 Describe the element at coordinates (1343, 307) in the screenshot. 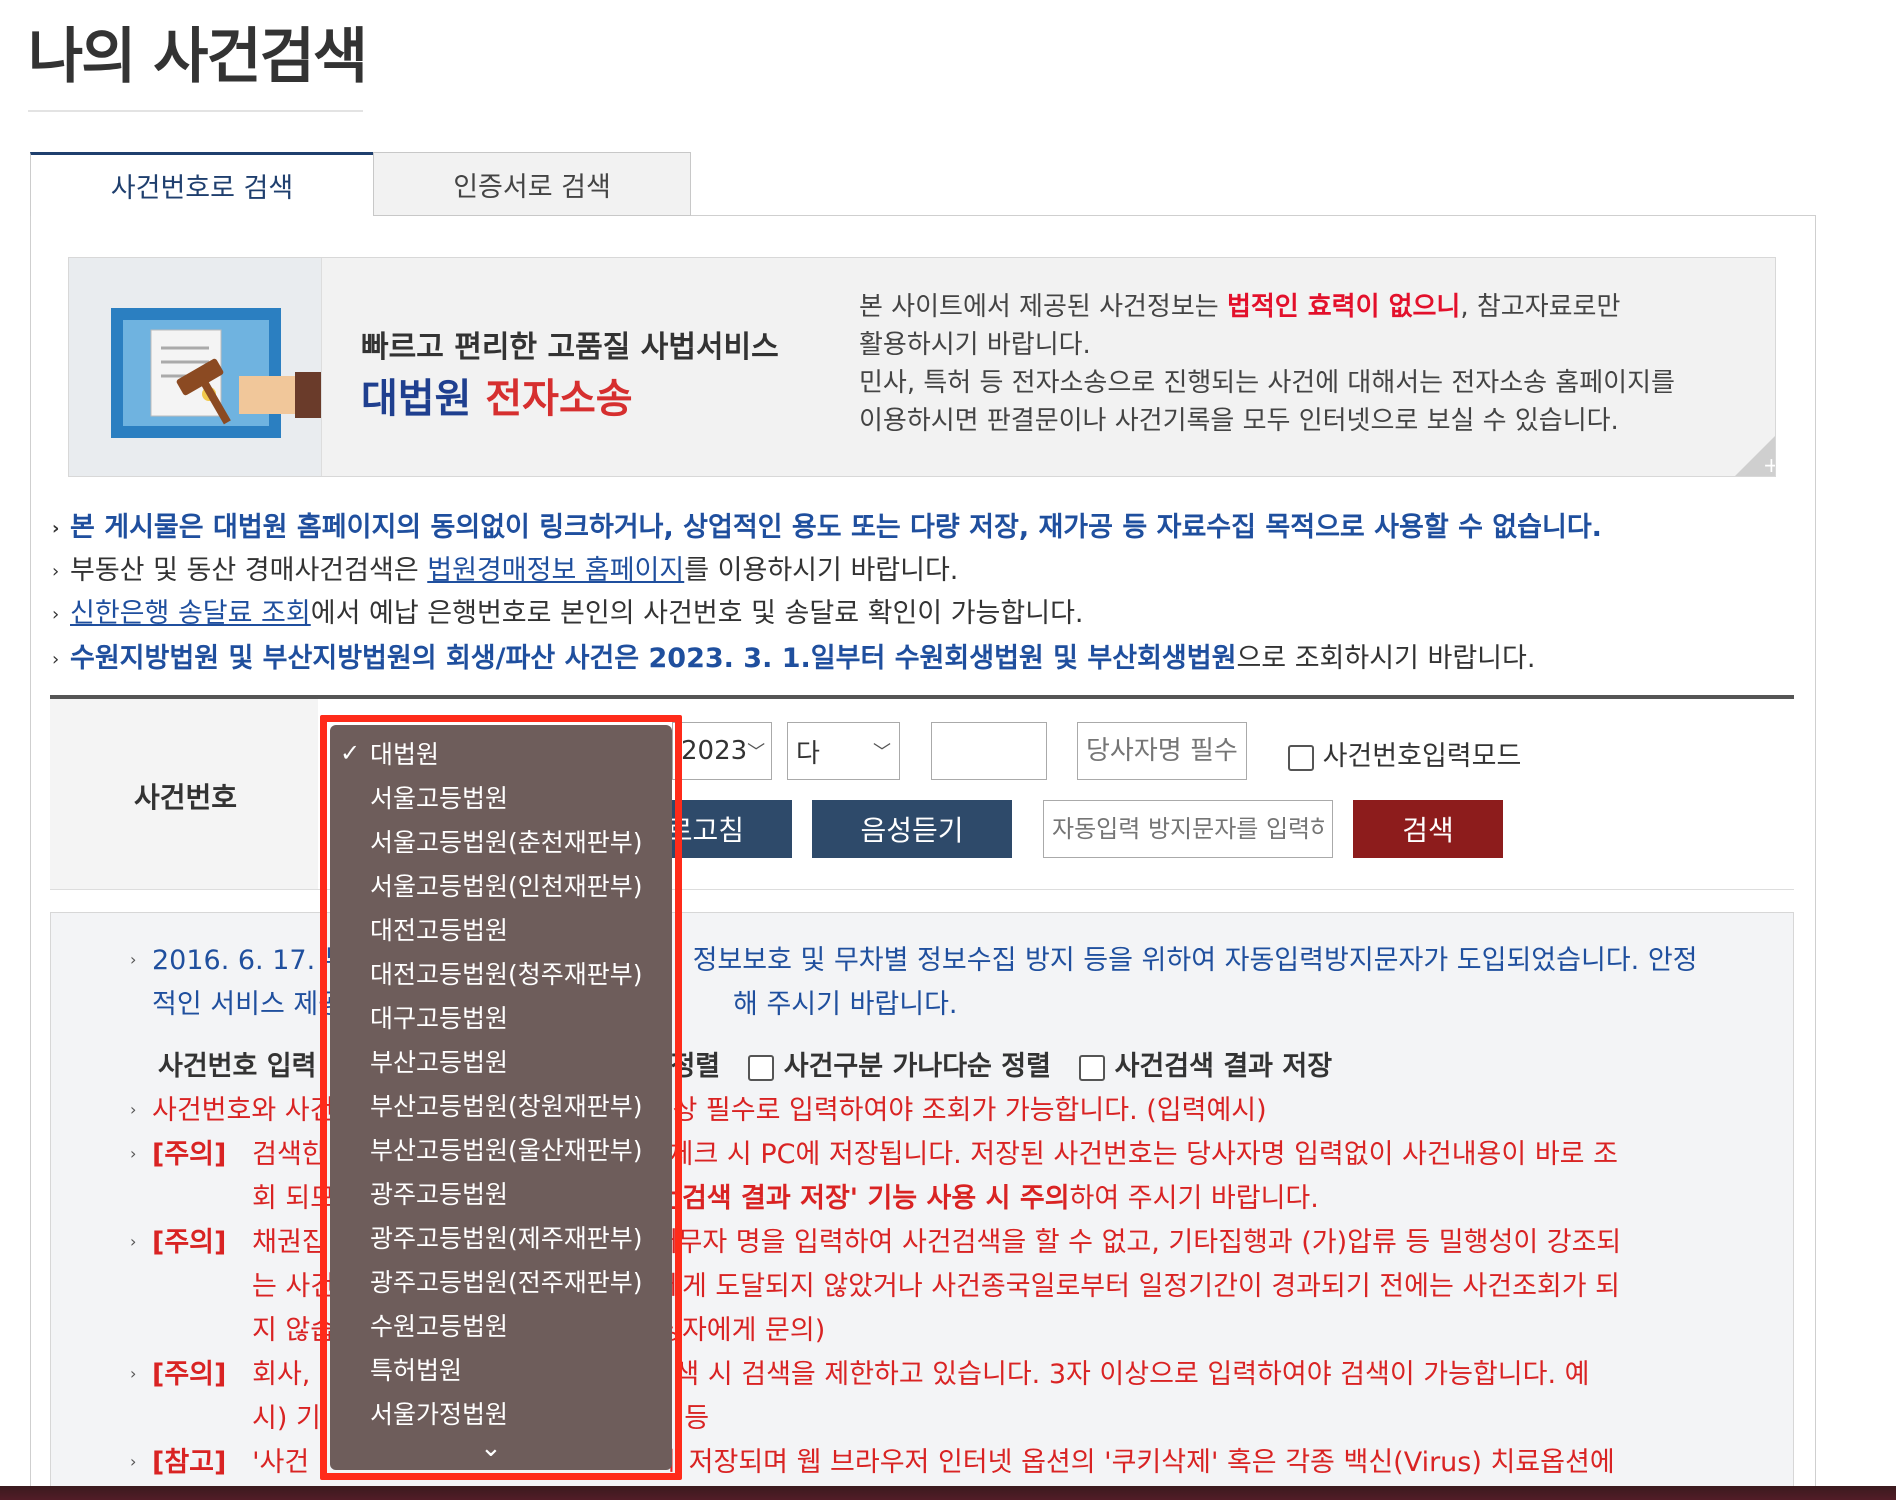

I see `info-warn: 법적인 효력이 없으니` at that location.